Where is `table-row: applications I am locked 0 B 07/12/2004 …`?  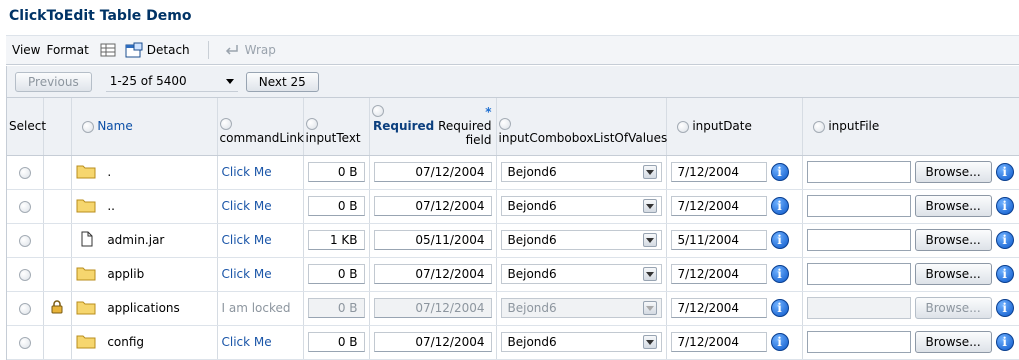
table-row: applications I am locked 0 B 07/12/2004 … is located at coordinates (513, 308).